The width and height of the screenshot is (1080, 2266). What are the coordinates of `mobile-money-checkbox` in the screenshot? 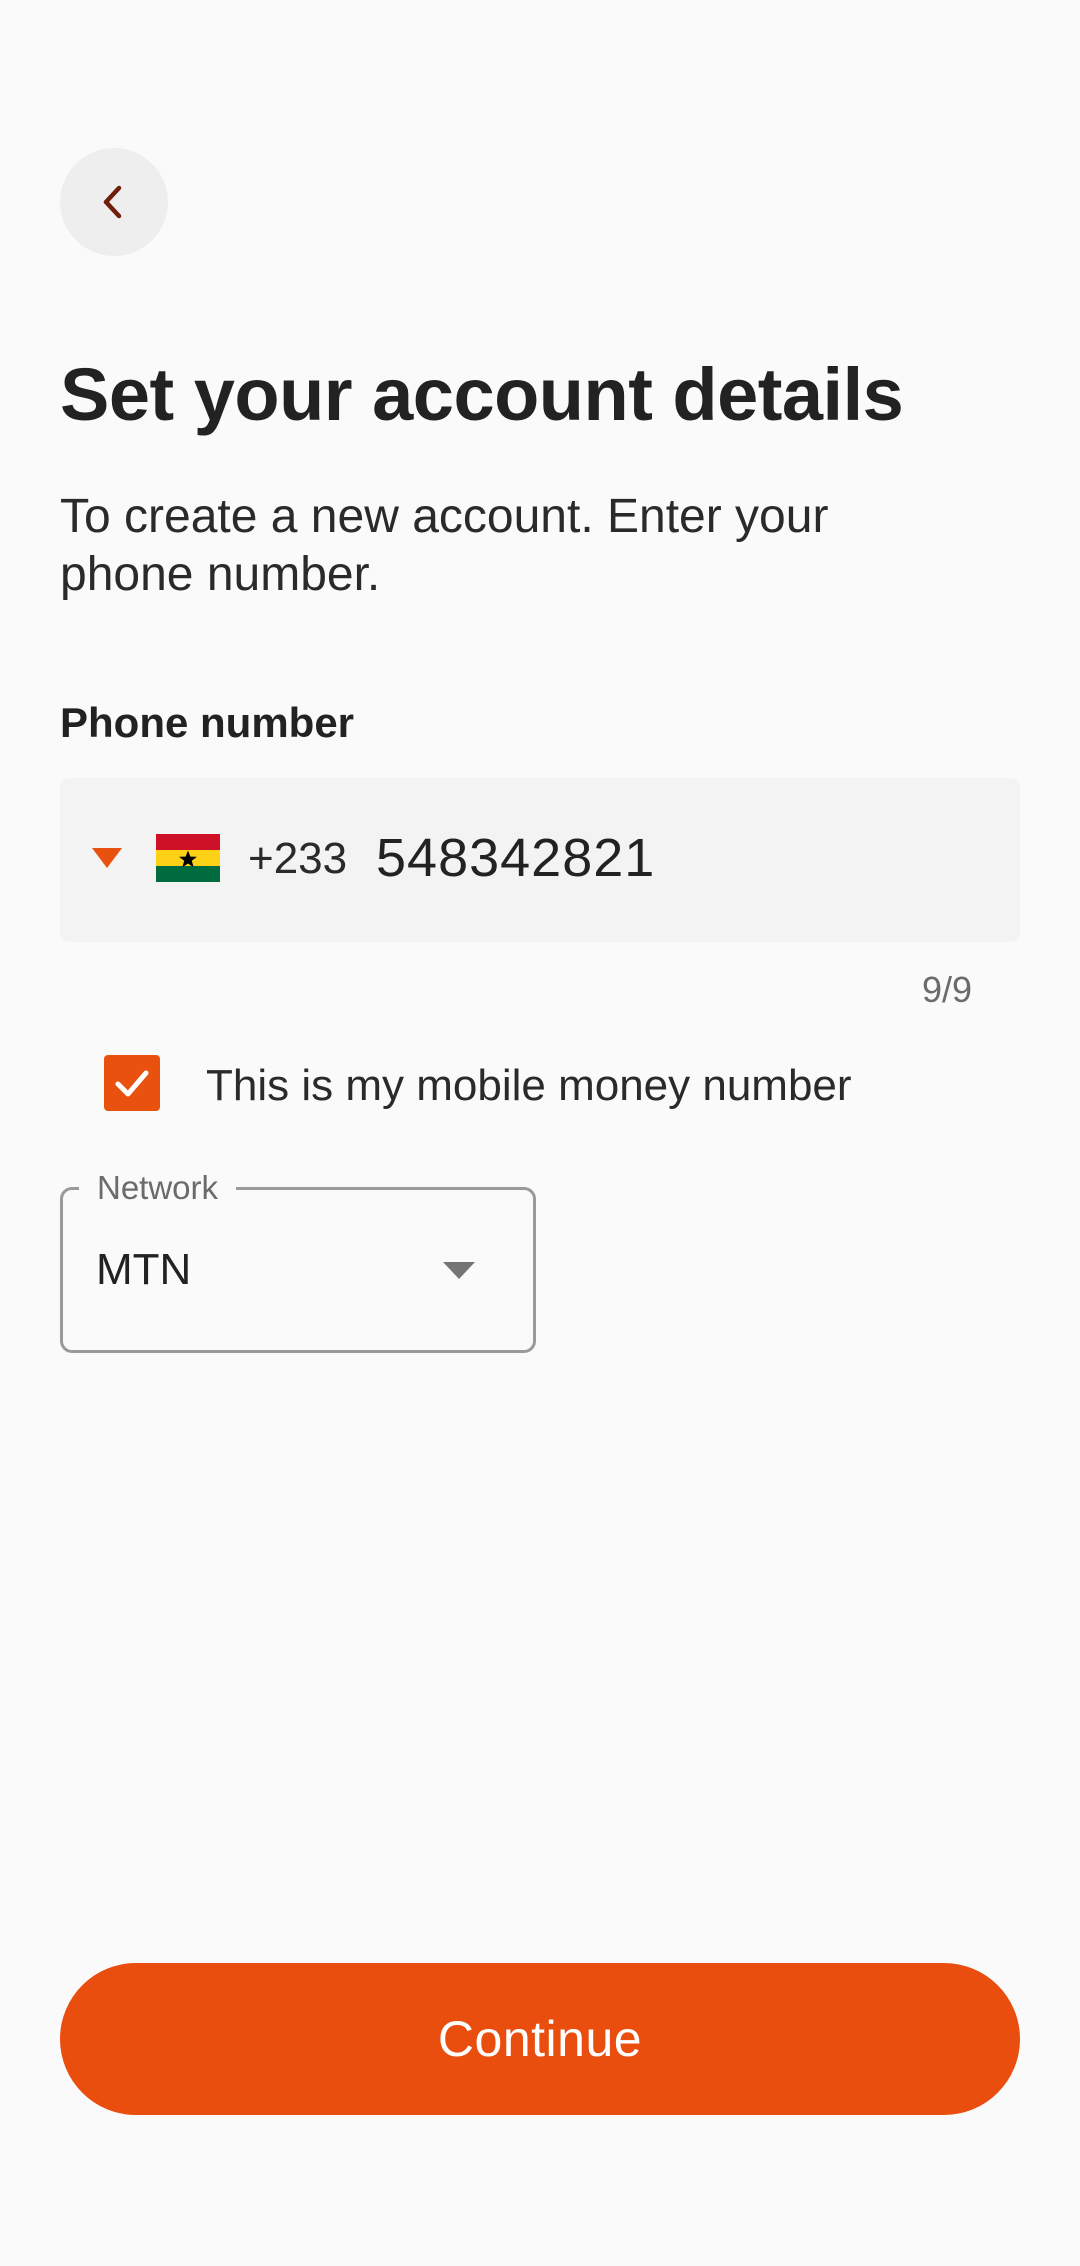 It's located at (132, 1083).